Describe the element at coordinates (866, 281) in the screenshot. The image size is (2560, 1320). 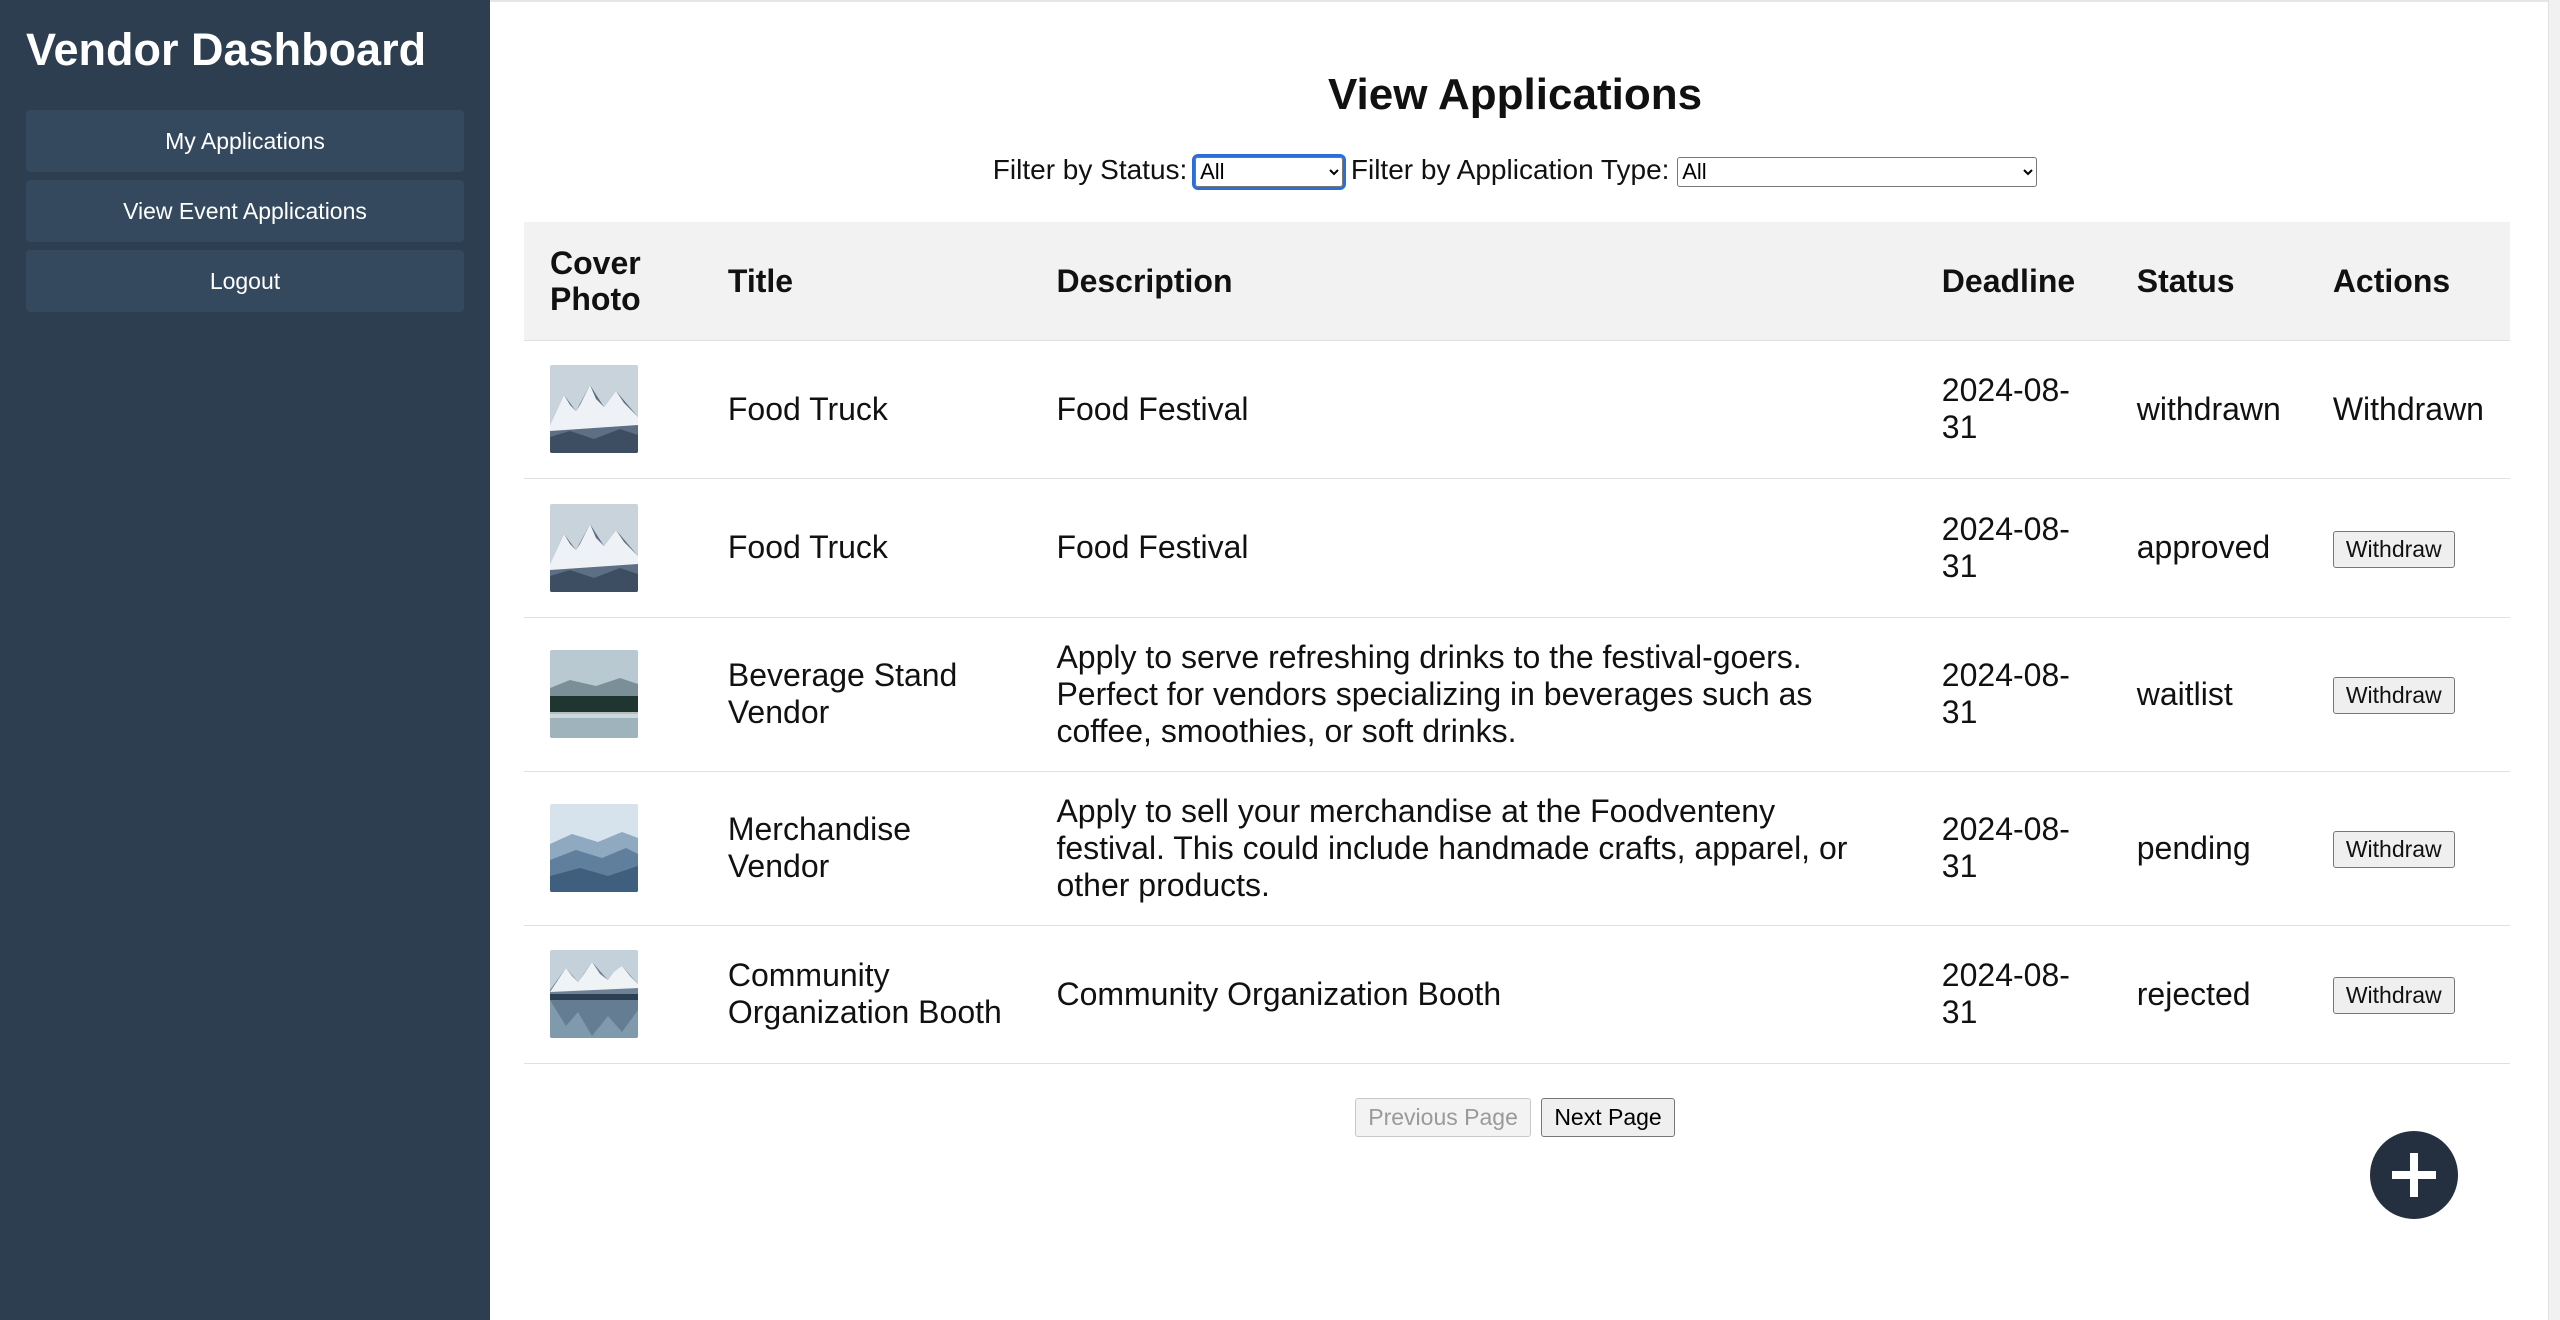
I see `column-header-title: Title` at that location.